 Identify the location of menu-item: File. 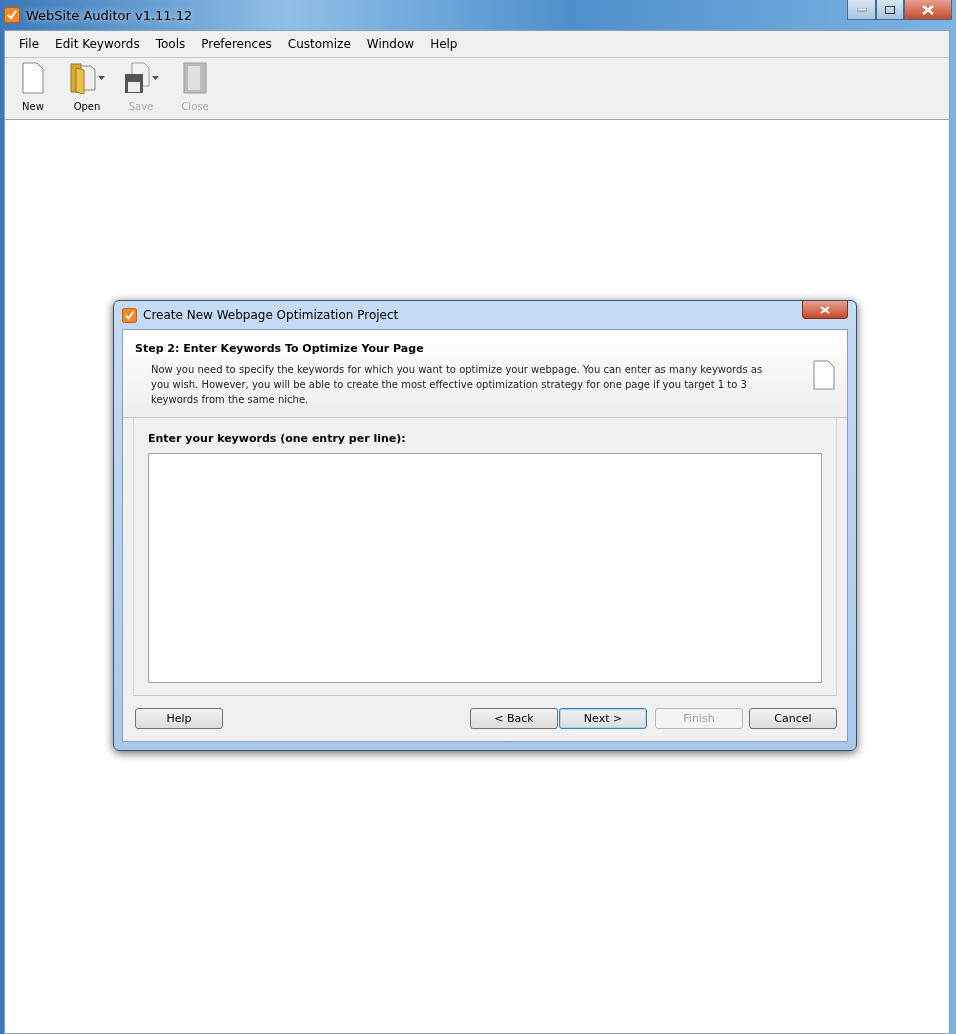
(29, 44).